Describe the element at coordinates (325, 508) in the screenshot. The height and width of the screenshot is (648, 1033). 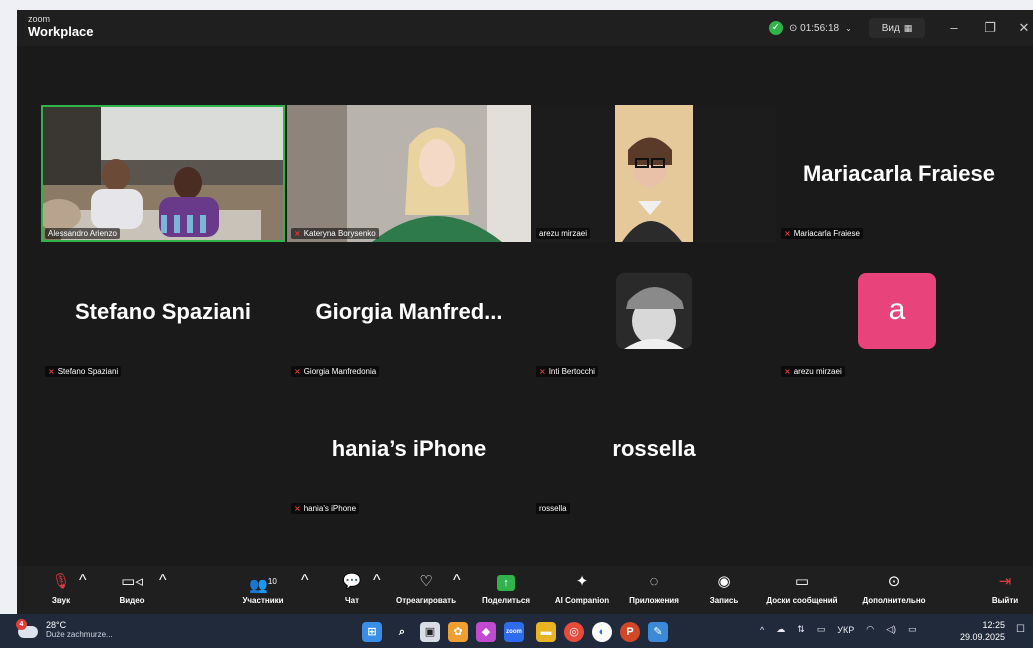
I see `participant-name-label: ⨯ hania’s iPhone` at that location.